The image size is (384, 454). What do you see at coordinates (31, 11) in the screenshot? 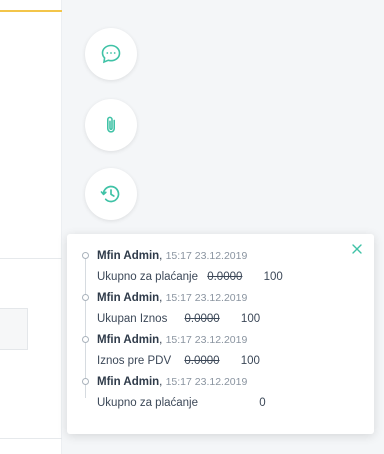
I see `top-accent-bar` at bounding box center [31, 11].